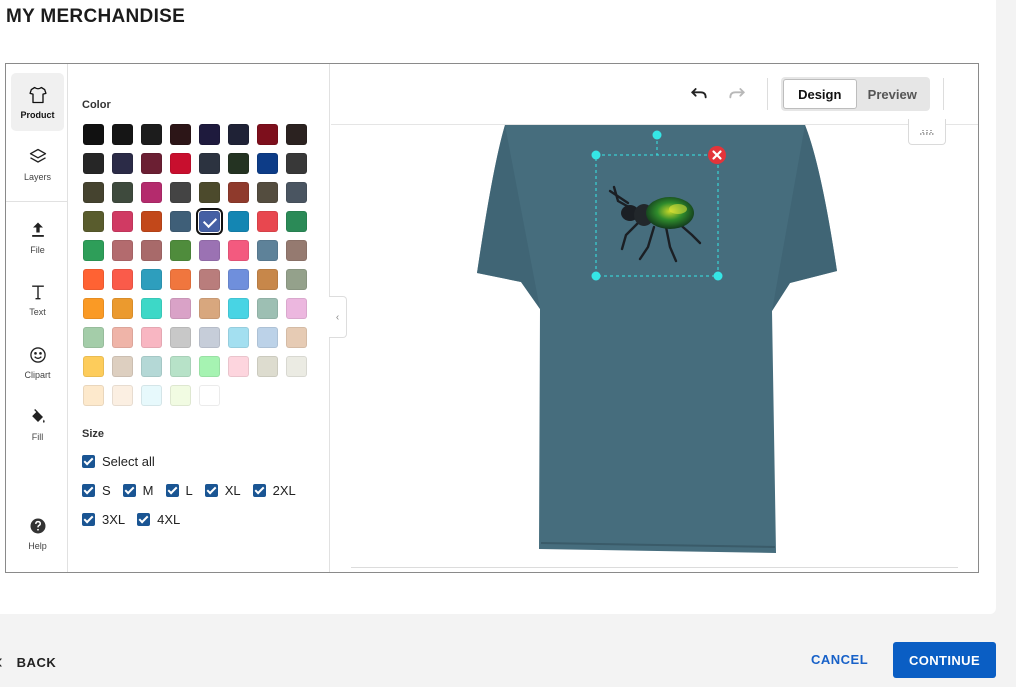 This screenshot has width=1016, height=687. Describe the element at coordinates (839, 659) in the screenshot. I see `cancel-button: CANCEL` at that location.